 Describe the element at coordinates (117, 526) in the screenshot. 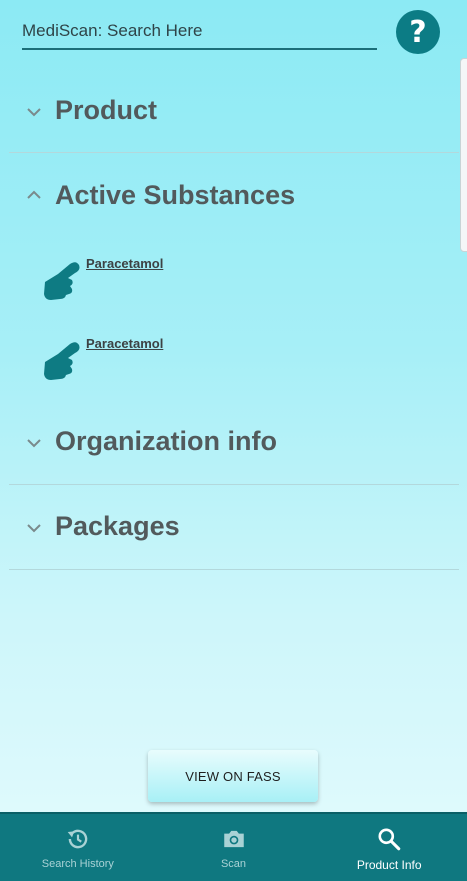

I see `section-title: Packages` at that location.